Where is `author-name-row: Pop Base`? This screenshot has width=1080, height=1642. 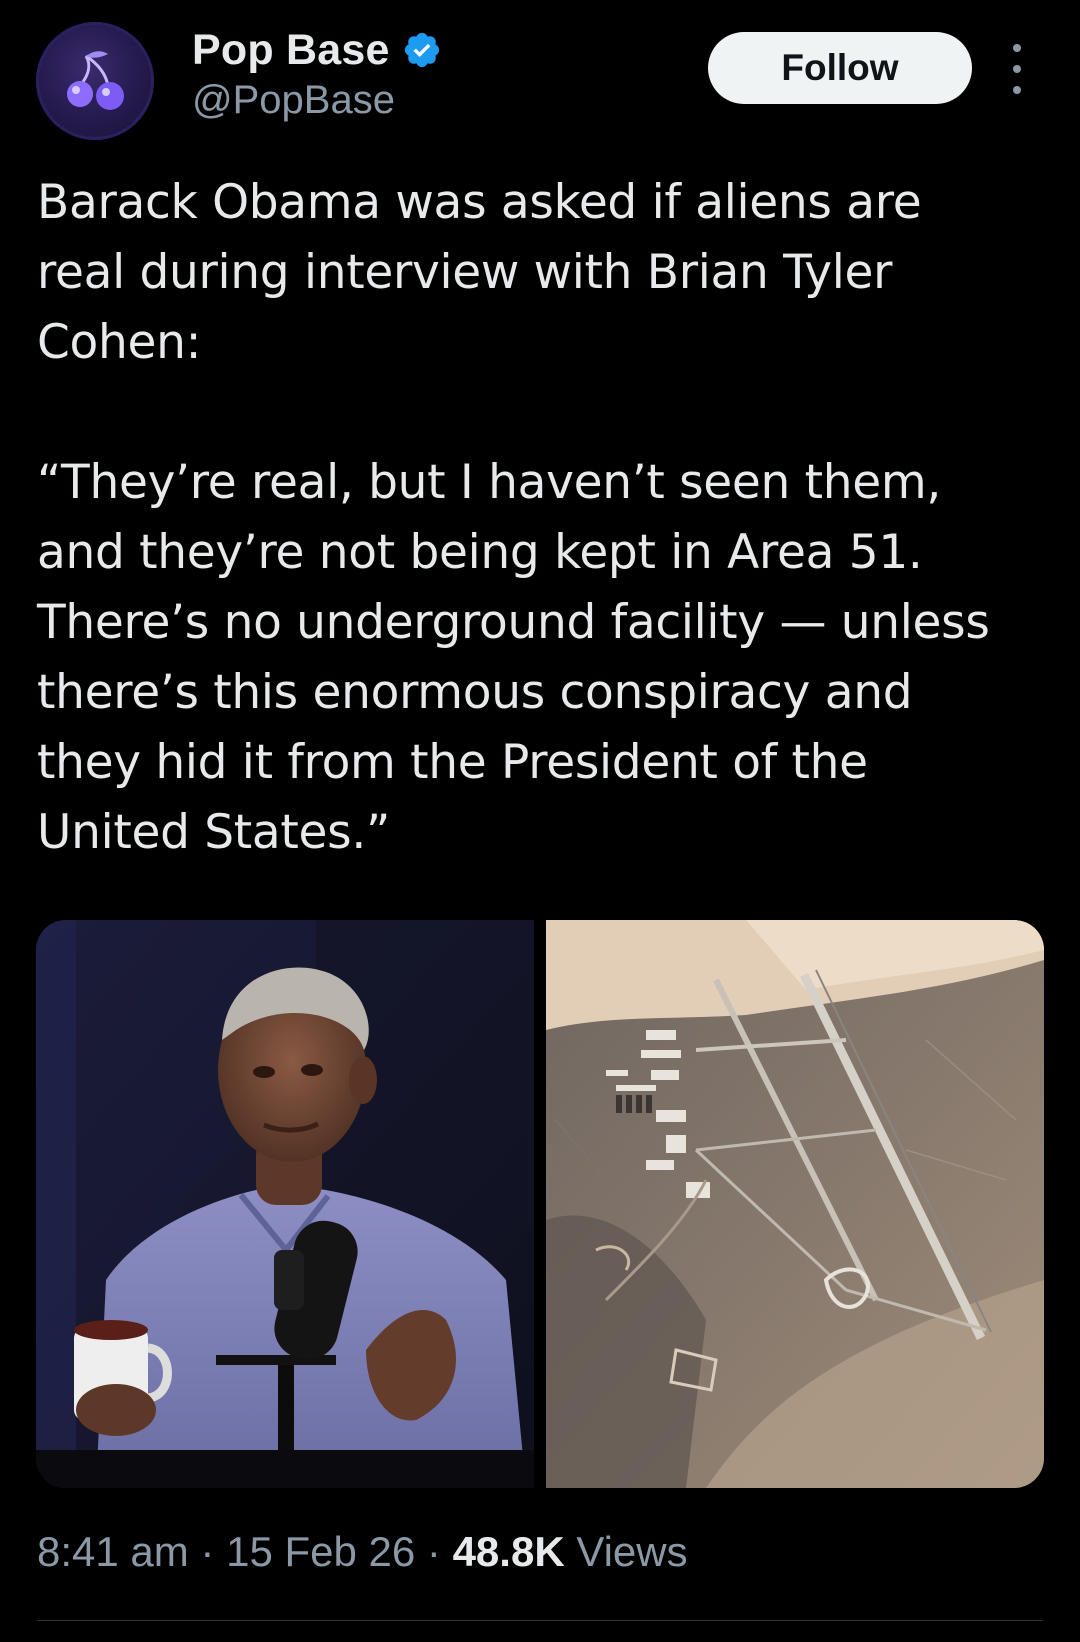
author-name-row: Pop Base is located at coordinates (317, 50).